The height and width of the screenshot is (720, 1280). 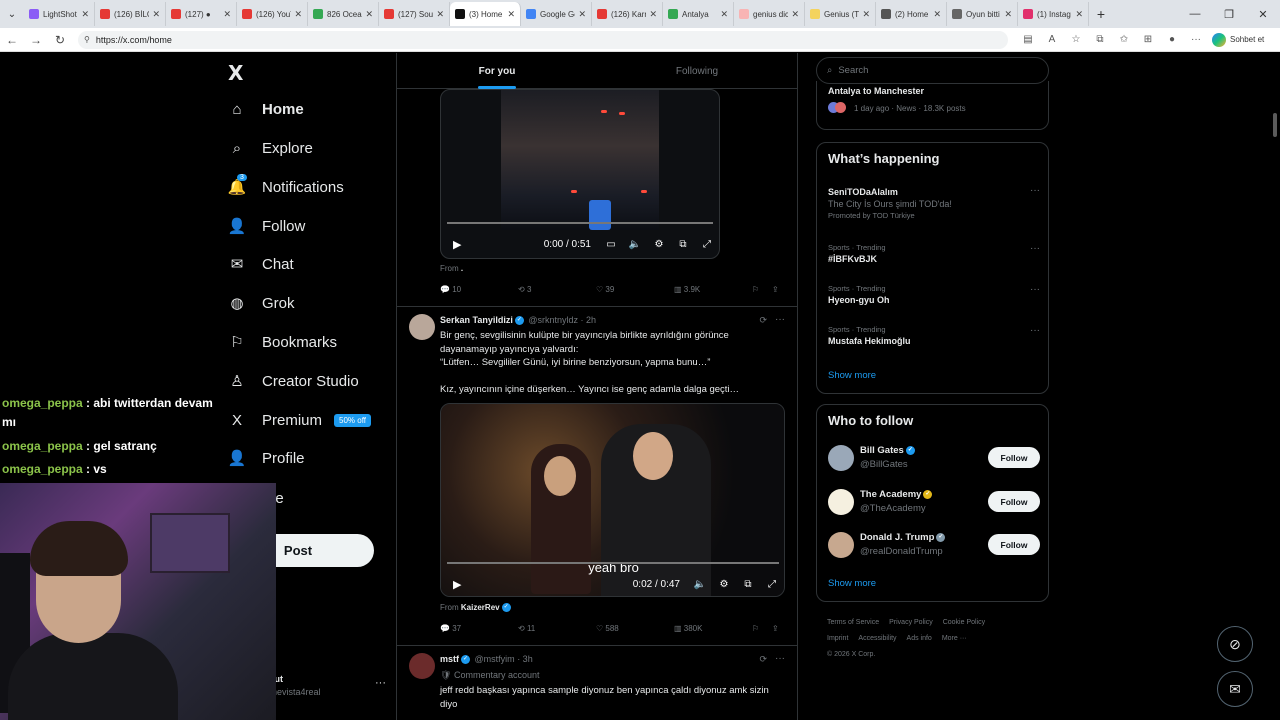 I want to click on new-tab-button: +, so click(x=1101, y=14).